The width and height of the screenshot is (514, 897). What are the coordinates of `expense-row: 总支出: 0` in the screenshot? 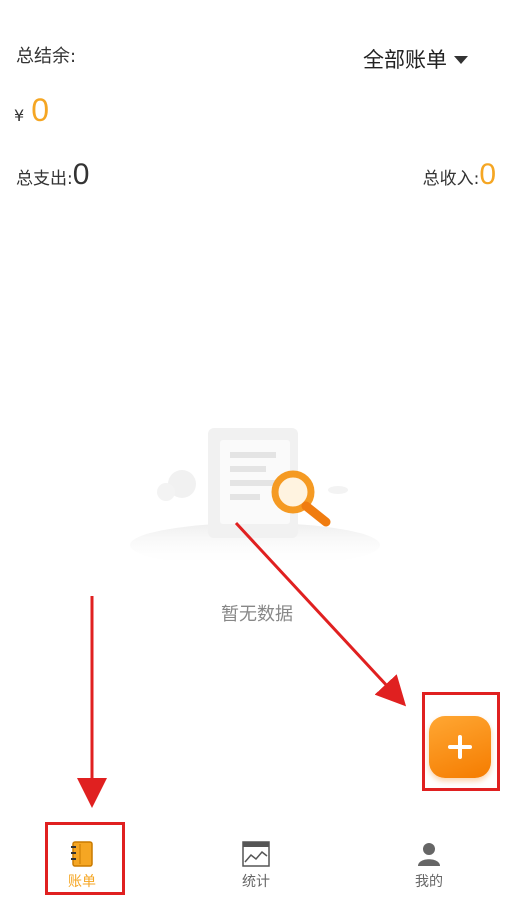 It's located at (52, 175).